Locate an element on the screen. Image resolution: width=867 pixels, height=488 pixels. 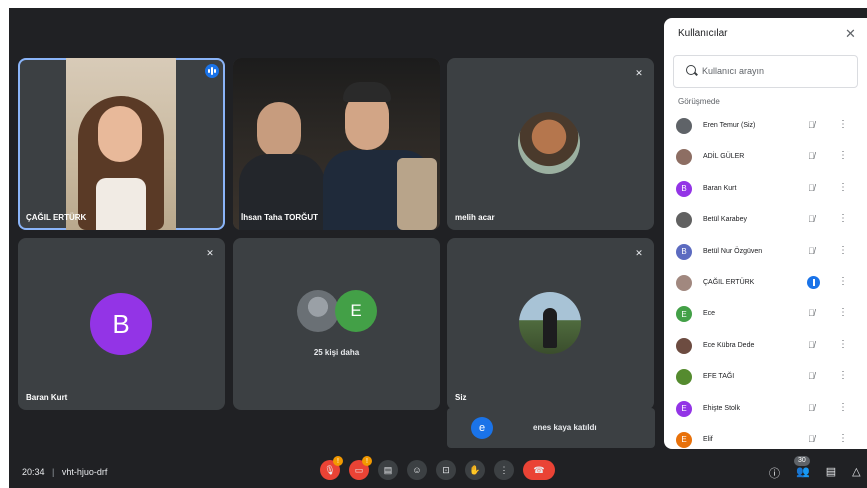
emoji-button: ☺ is located at coordinates (417, 470).